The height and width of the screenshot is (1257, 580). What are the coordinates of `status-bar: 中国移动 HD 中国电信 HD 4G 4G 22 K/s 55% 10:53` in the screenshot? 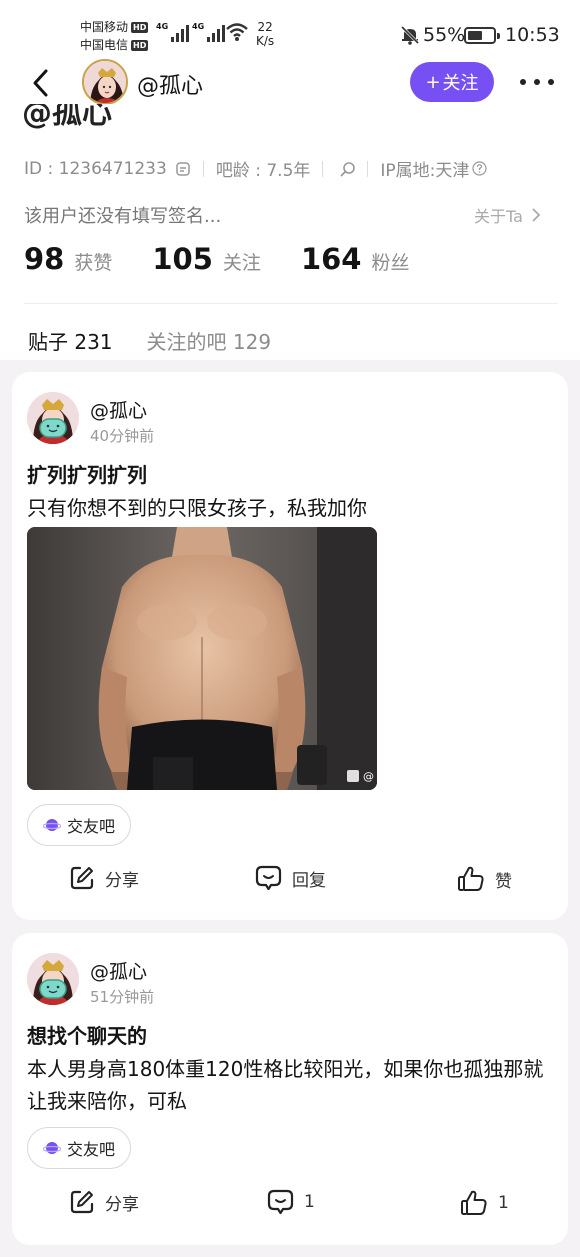 It's located at (290, 31).